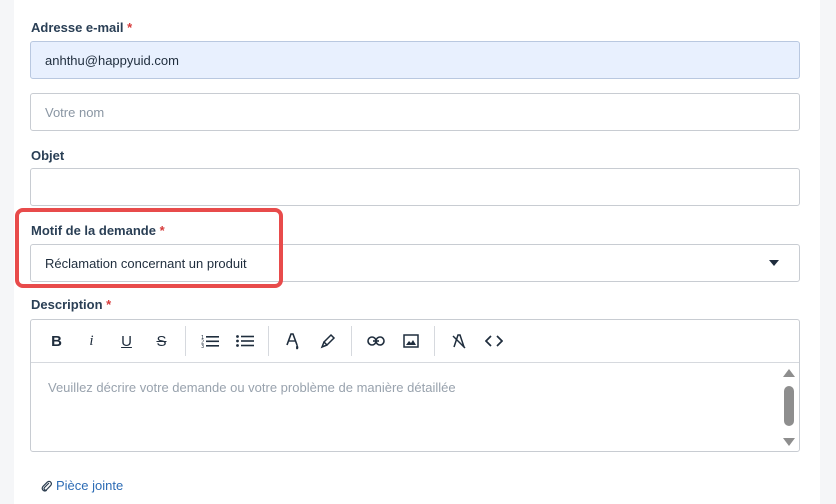 This screenshot has height=504, width=836. I want to click on editor-toolbar: B i U S 123, so click(415, 341).